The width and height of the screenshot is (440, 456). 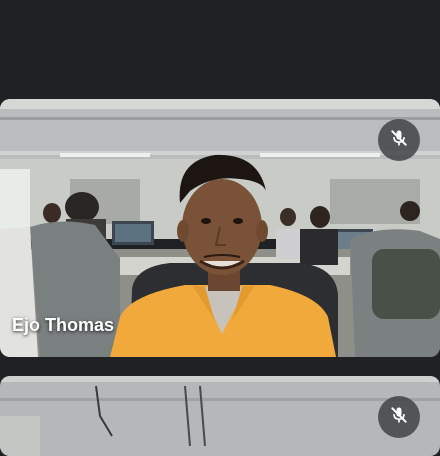 I want to click on participant-name: Ejo Thomas, so click(x=63, y=325).